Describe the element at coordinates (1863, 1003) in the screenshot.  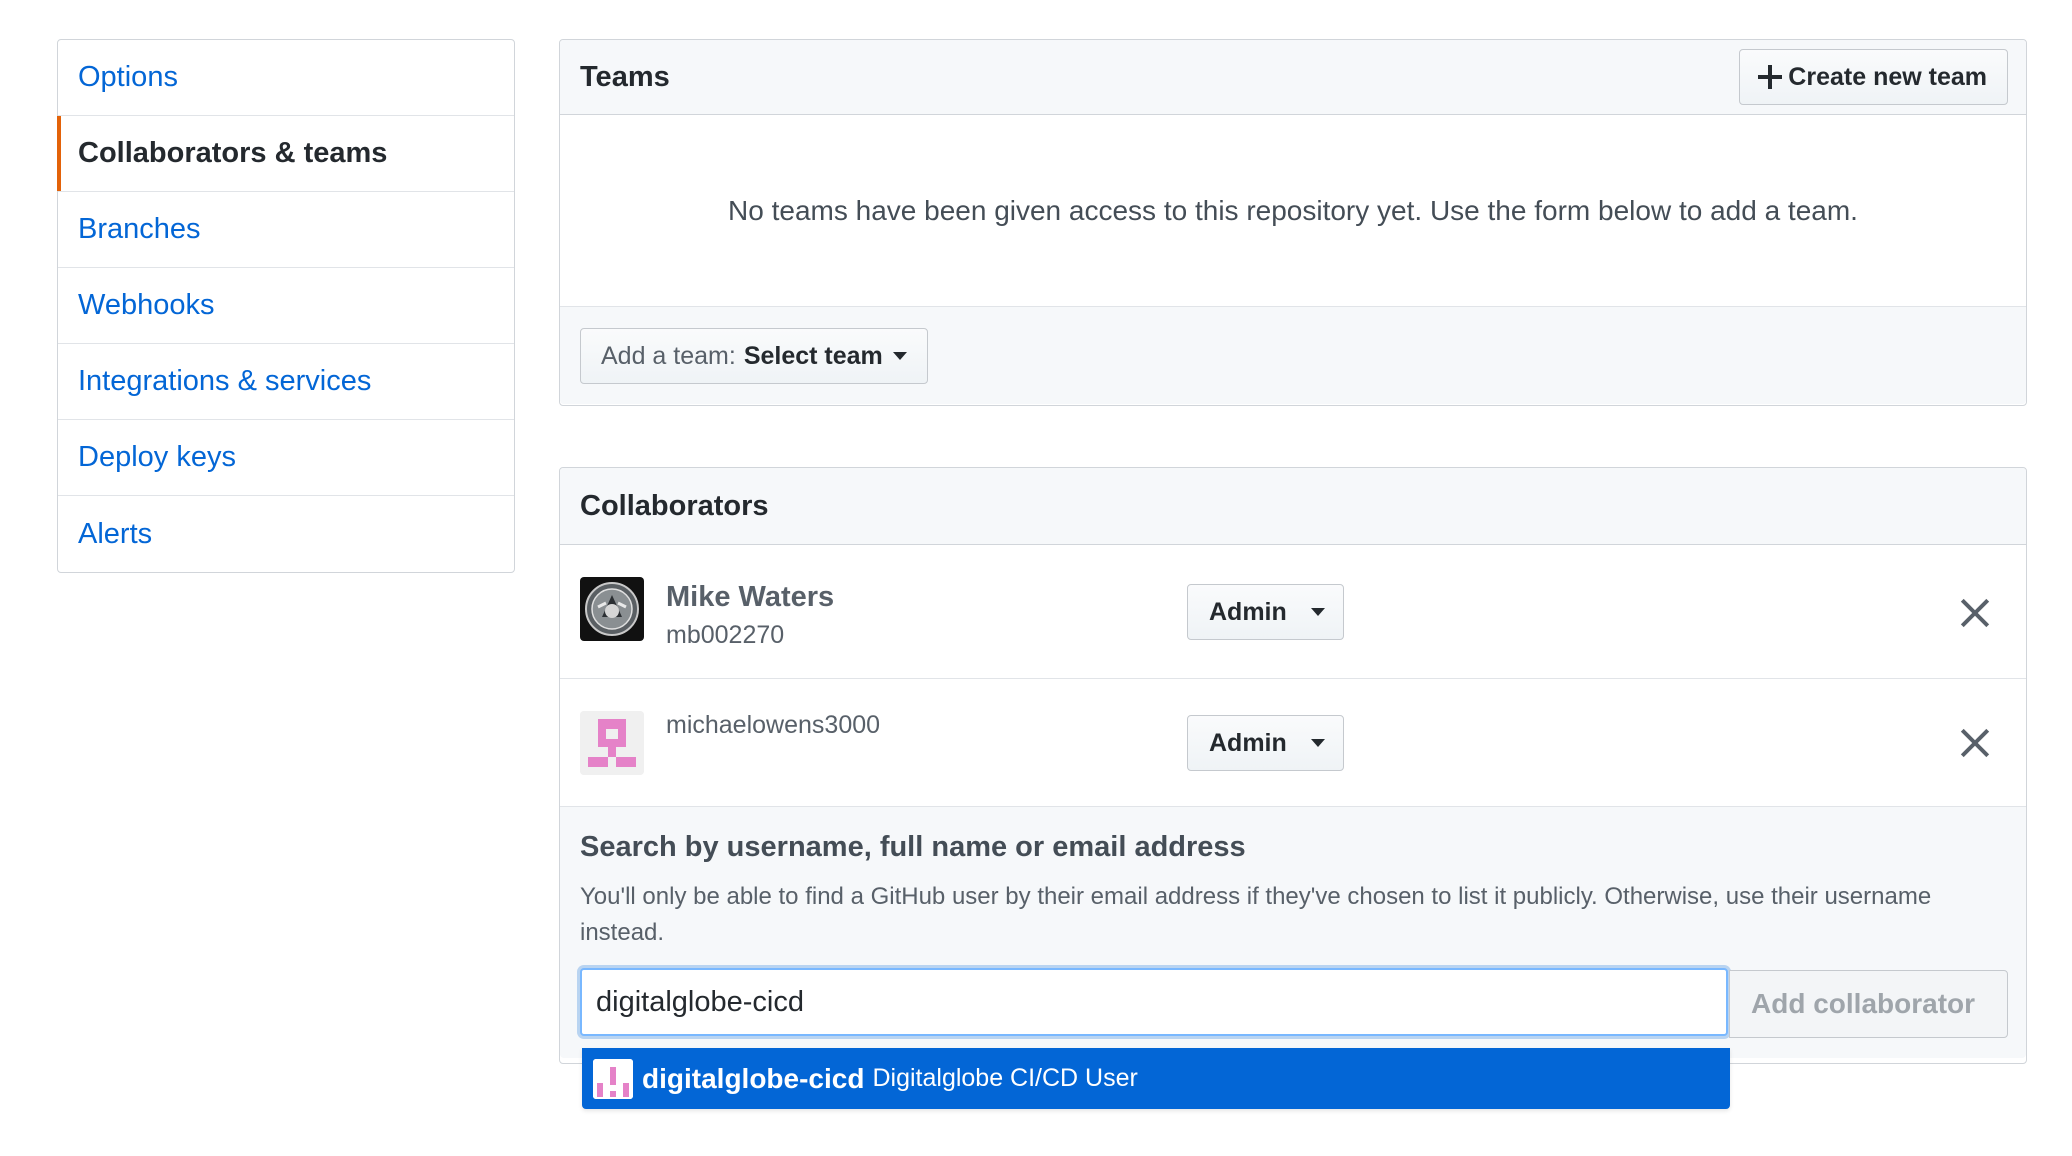
I see `add-collaborator-label: Add collaborator` at that location.